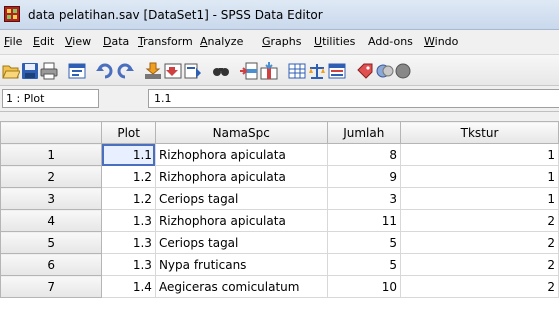  I want to click on redo-icon, so click(125, 71).